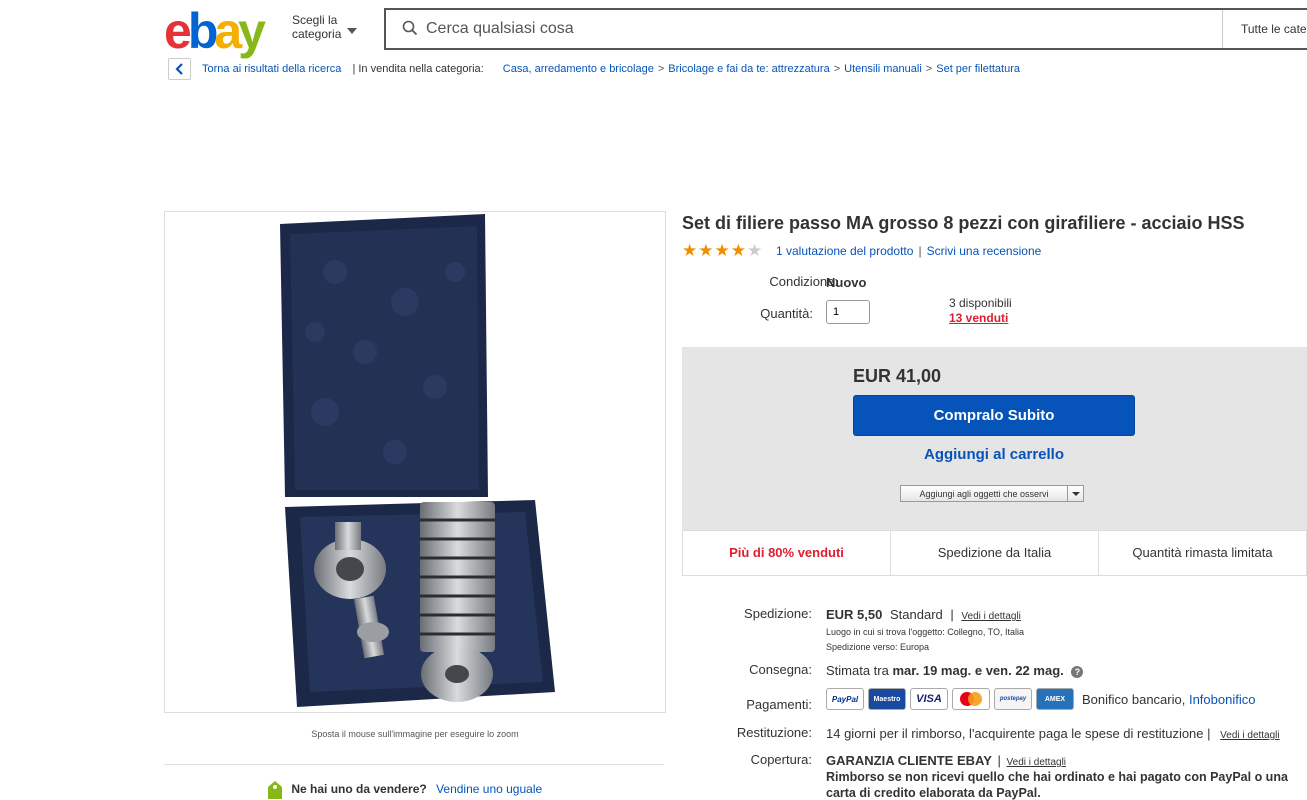 This screenshot has height=800, width=1307. I want to click on write-review-link: Scrivi una recensione, so click(984, 251).